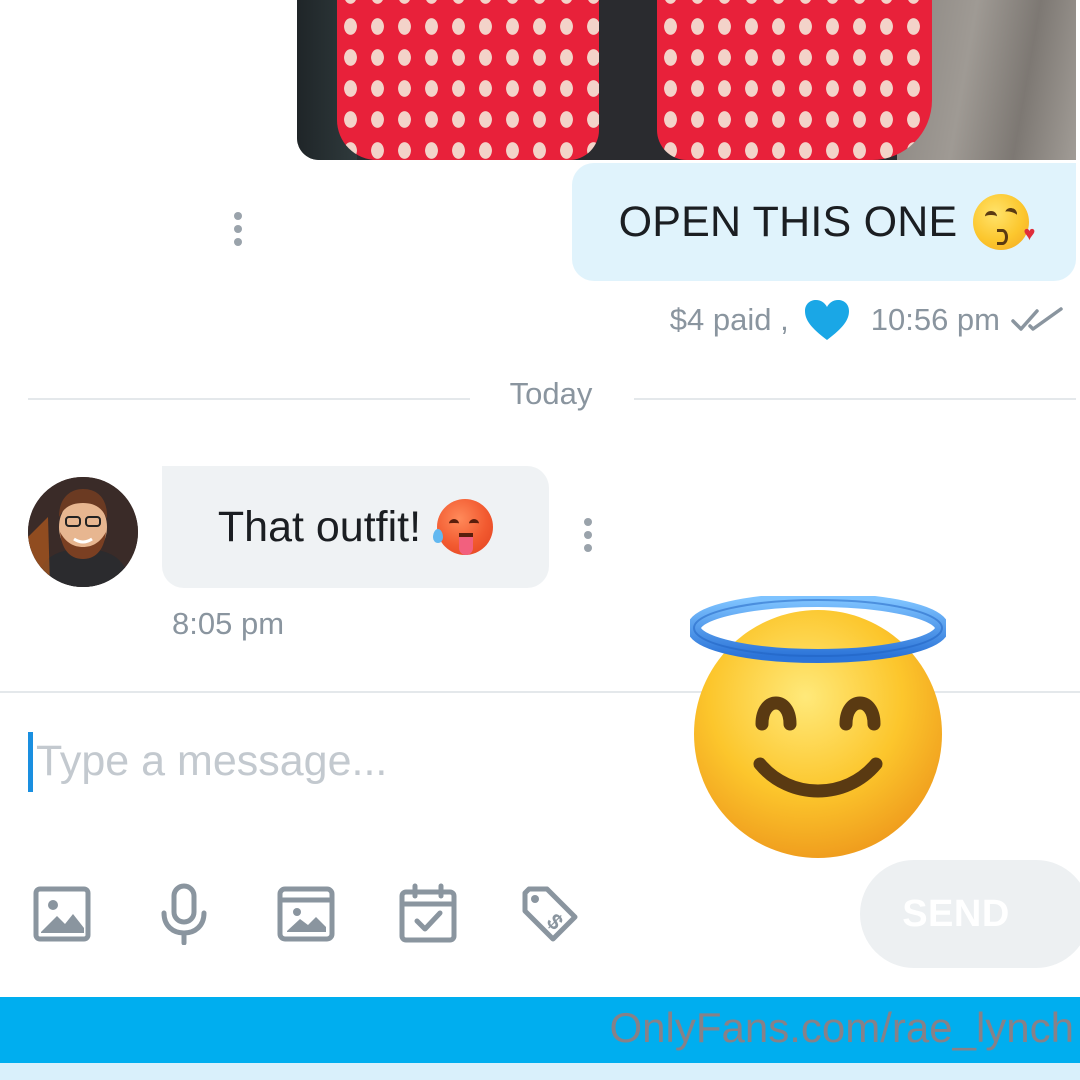  What do you see at coordinates (550, 914) in the screenshot?
I see `price-tag-icon: $` at bounding box center [550, 914].